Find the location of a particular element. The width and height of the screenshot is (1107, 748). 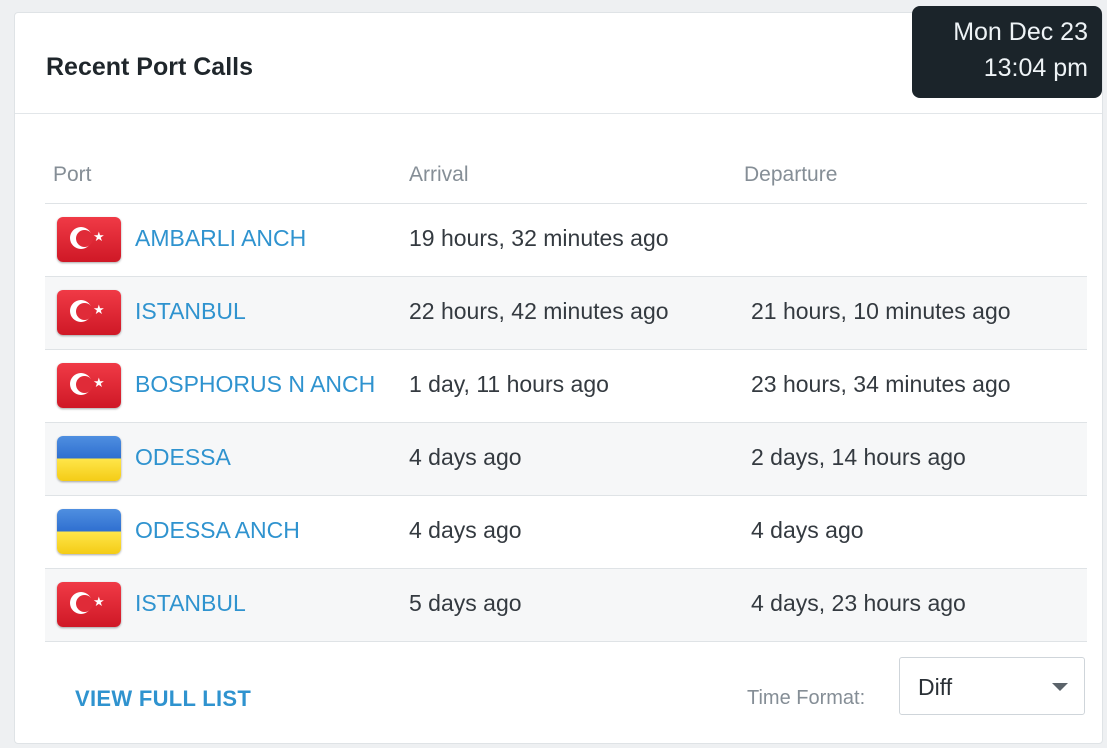

port-link: AMBARLI ANCH is located at coordinates (220, 238).